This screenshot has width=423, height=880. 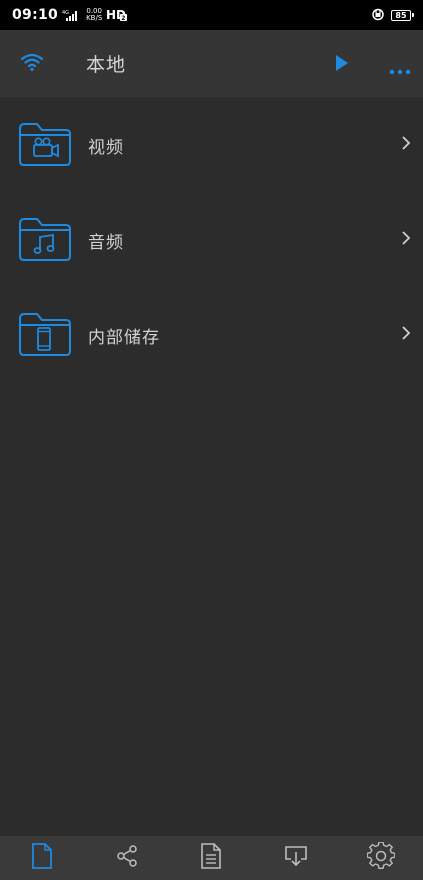 What do you see at coordinates (45, 336) in the screenshot?
I see `storage-folder-icon` at bounding box center [45, 336].